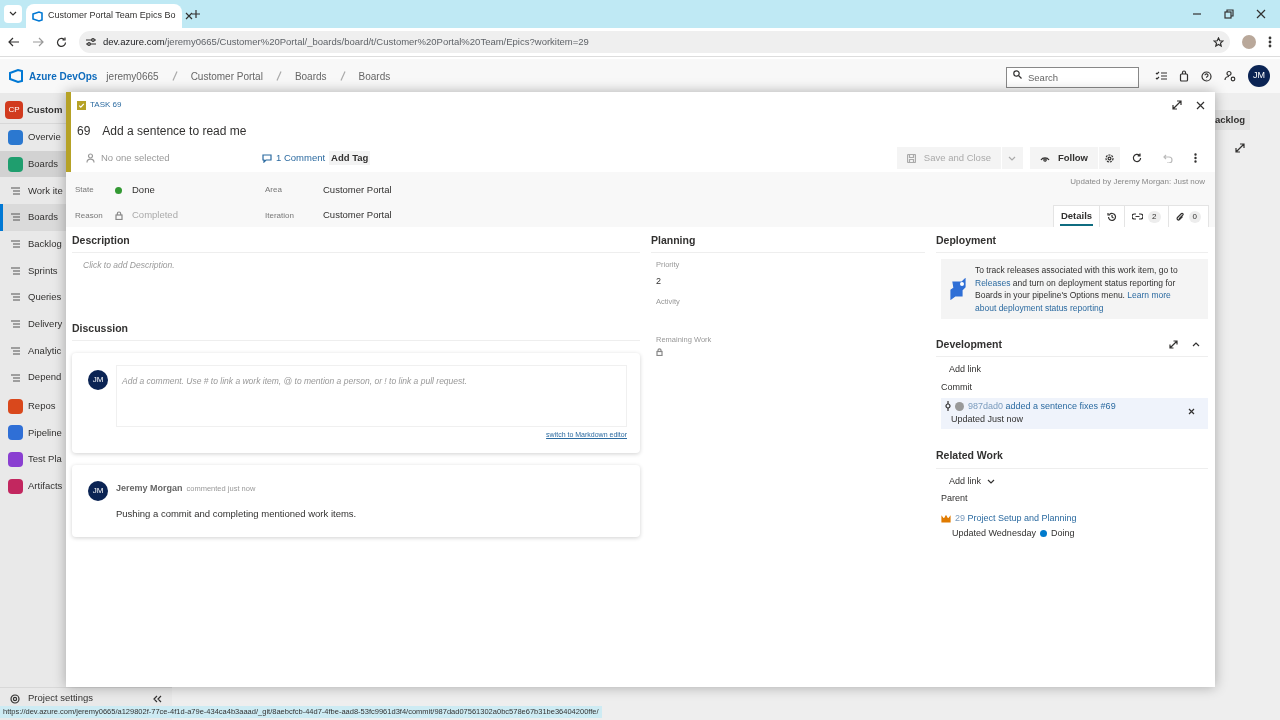  What do you see at coordinates (673, 240) in the screenshot?
I see `section-heading: Planning` at bounding box center [673, 240].